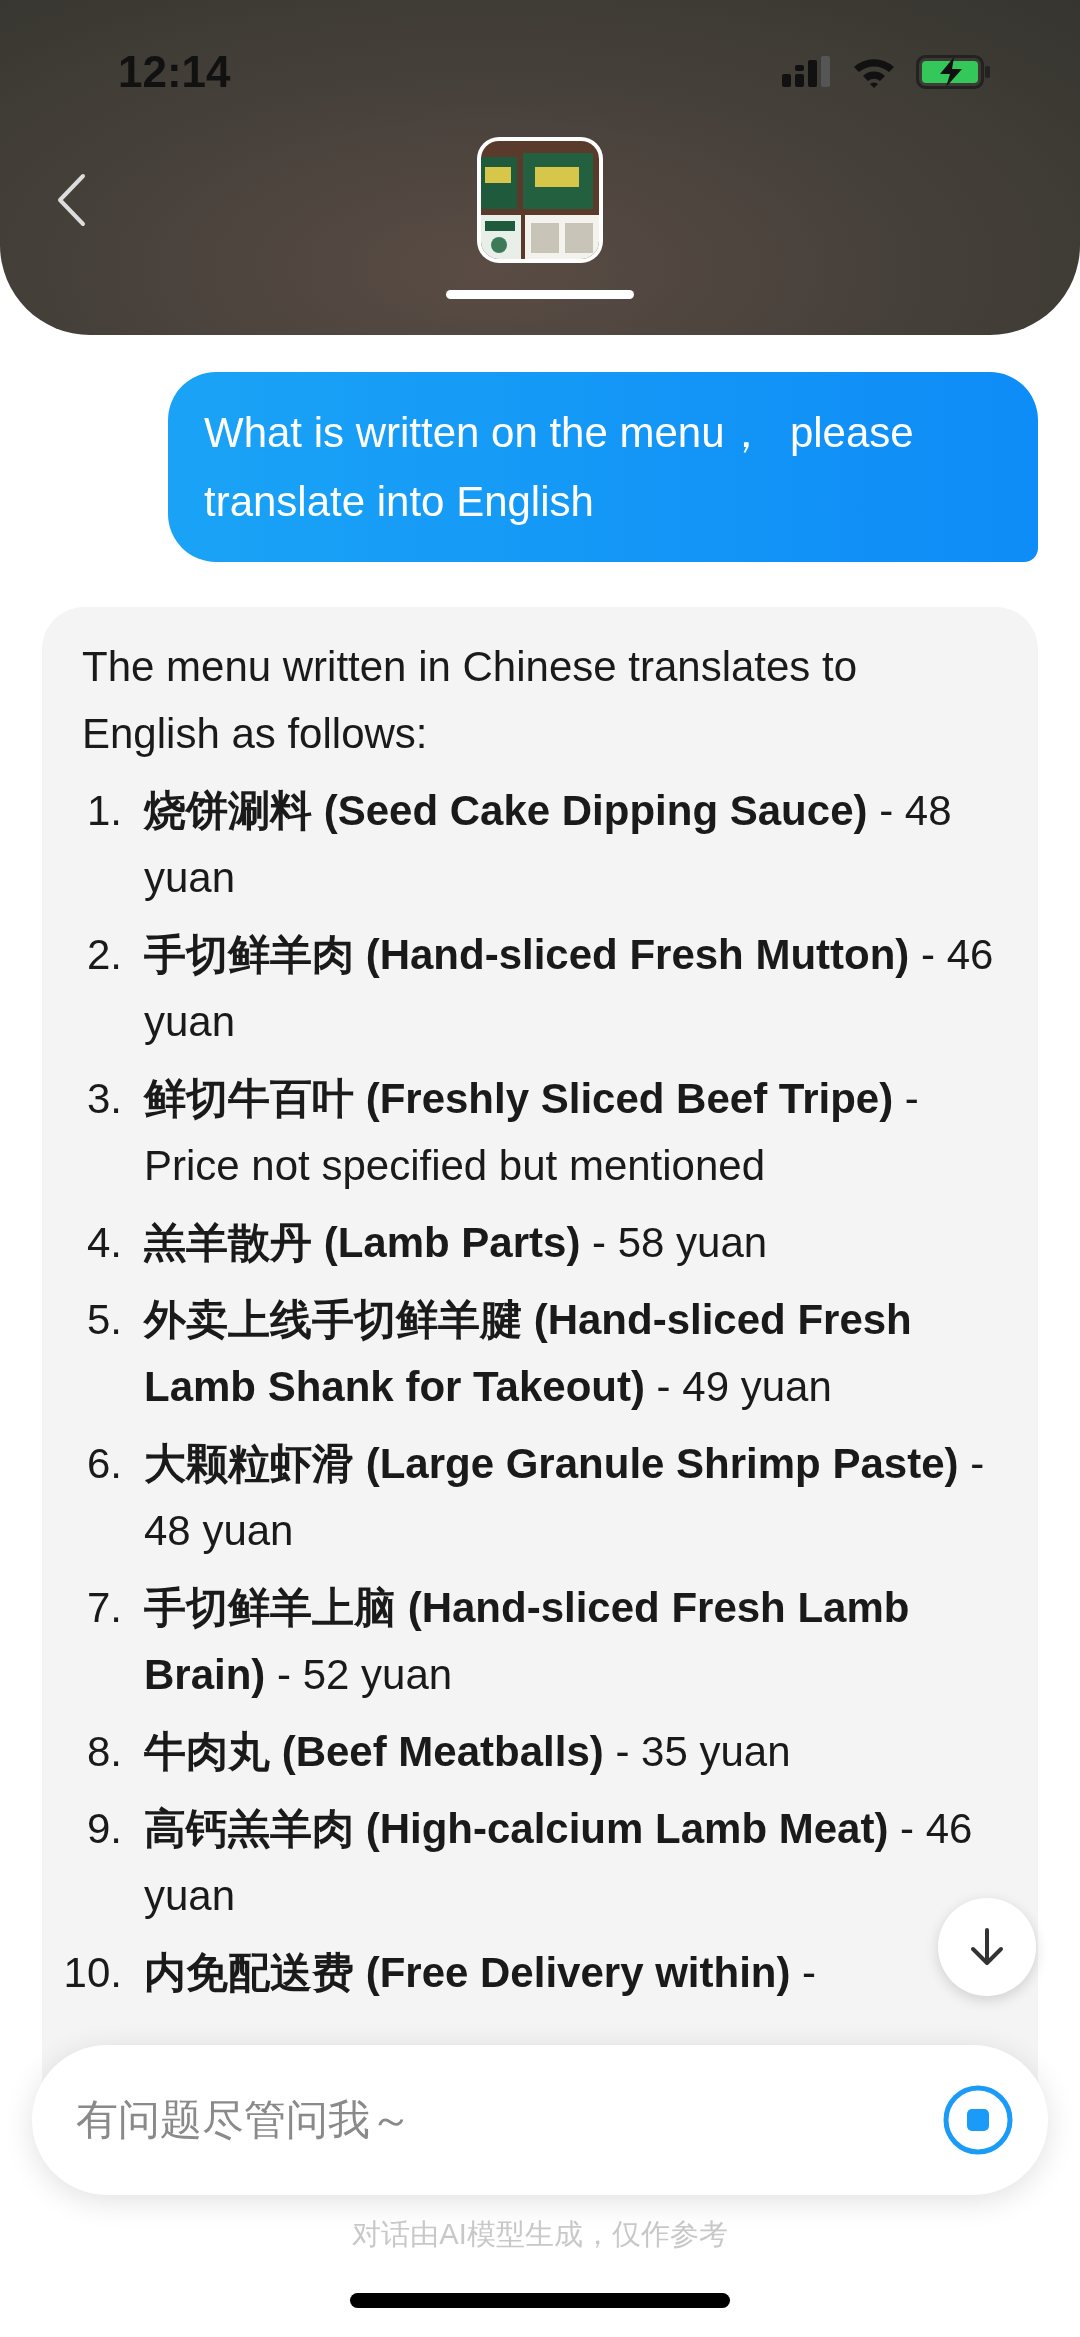 Image resolution: width=1080 pixels, height=2337 pixels. Describe the element at coordinates (569, 988) in the screenshot. I see `menu-item-text: 手切鲜羊肉 (Hand-sliced Fresh Mutton) - 46 yuan` at that location.